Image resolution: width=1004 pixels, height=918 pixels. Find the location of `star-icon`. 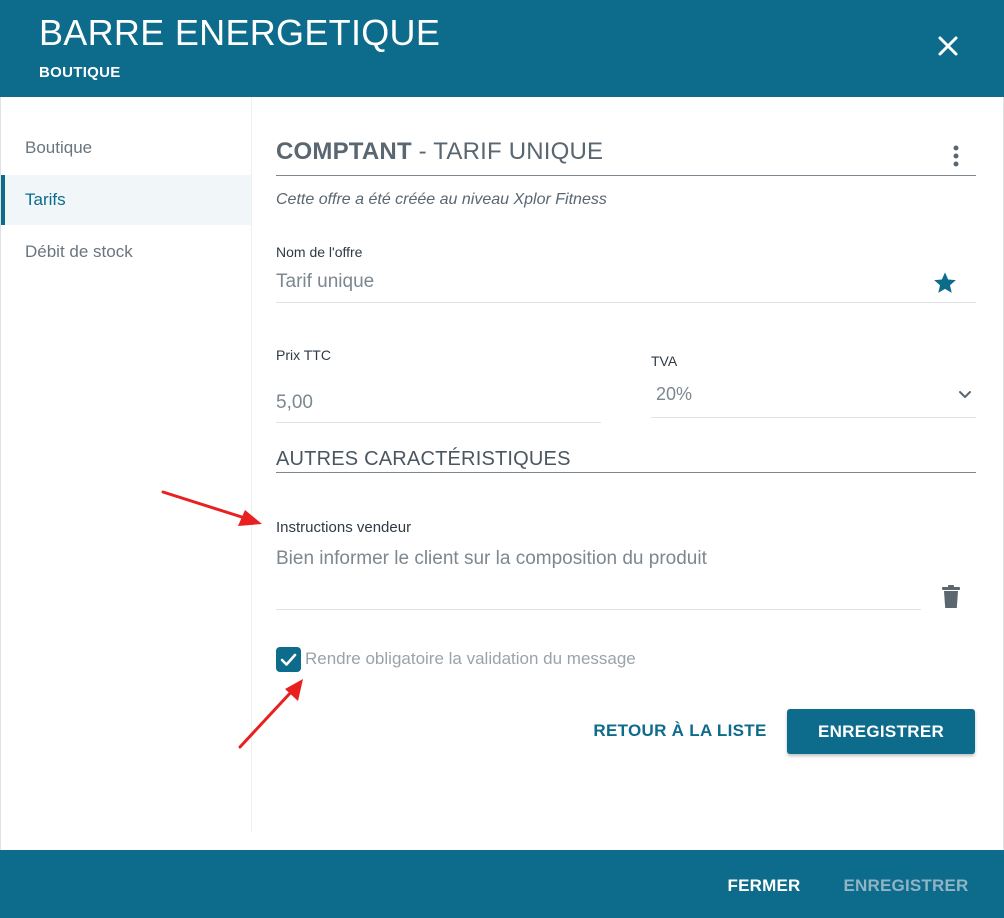

star-icon is located at coordinates (945, 282).